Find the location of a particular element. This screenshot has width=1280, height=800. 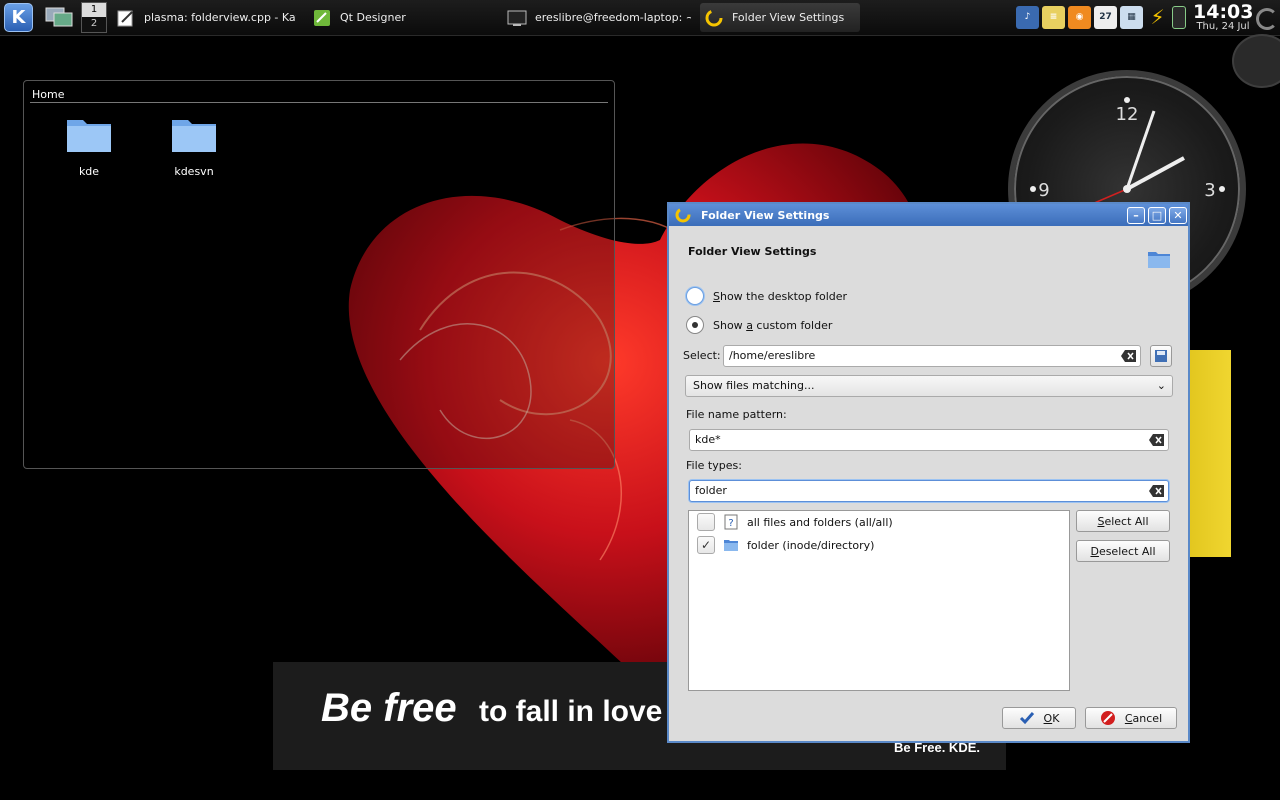

button-label: Cancel is located at coordinates (1143, 718).